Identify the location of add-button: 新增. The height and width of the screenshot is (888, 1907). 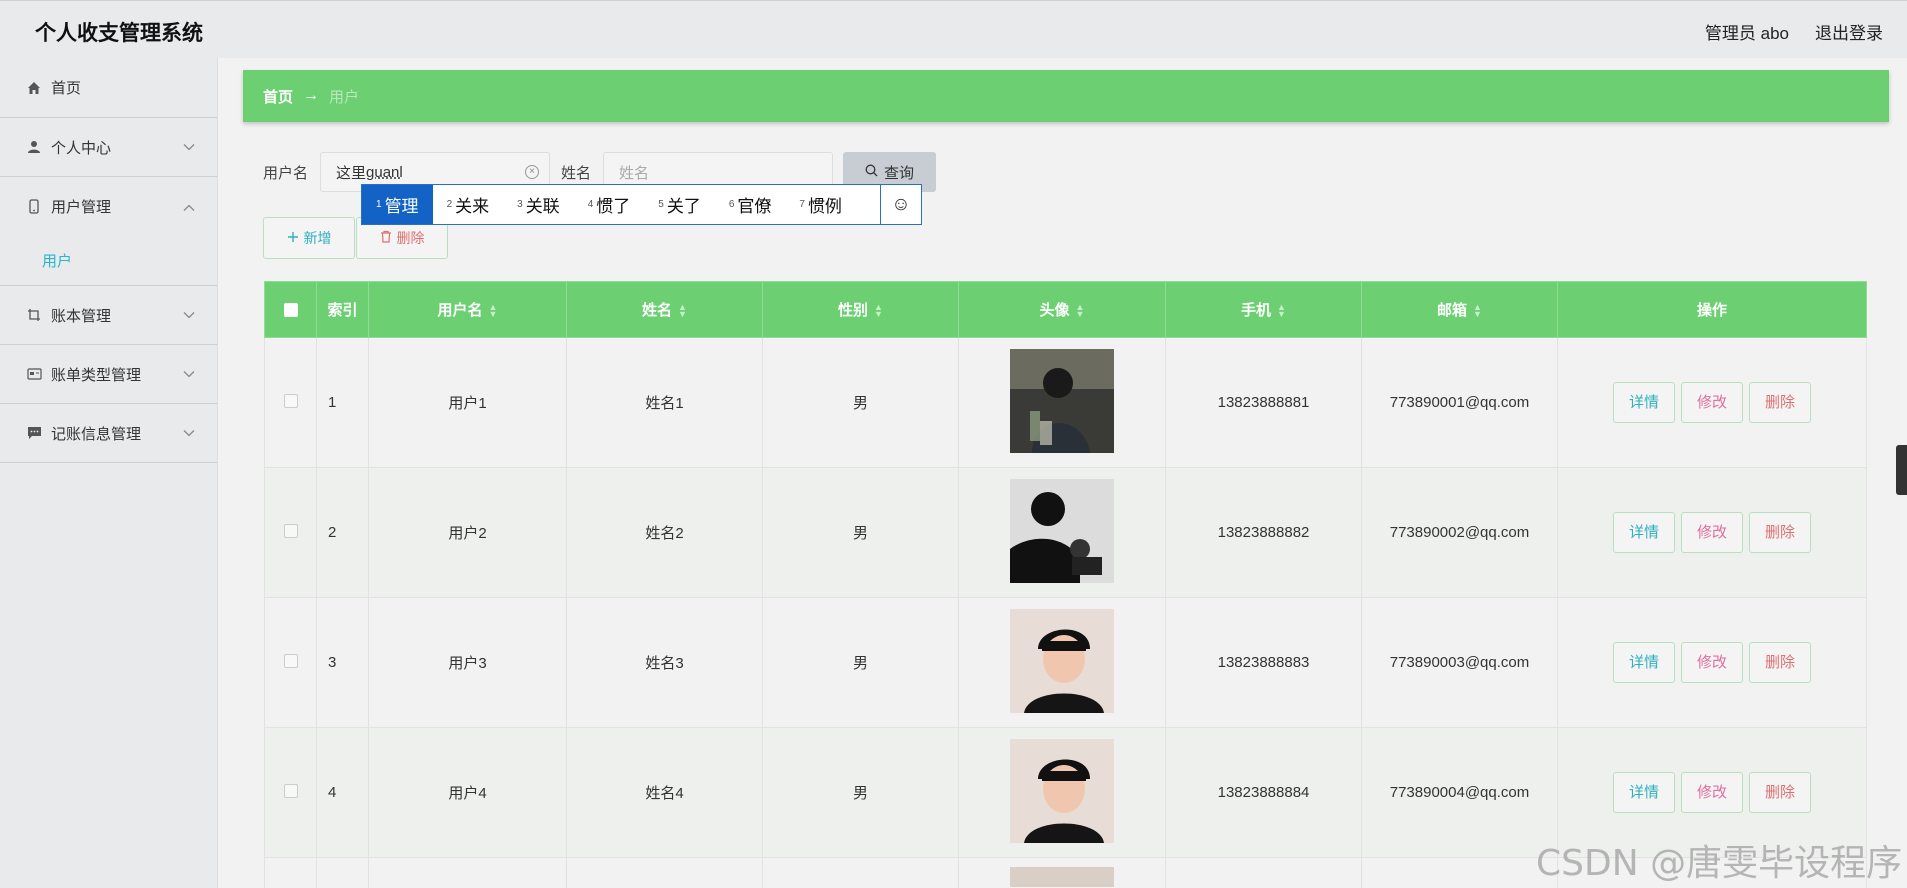
(309, 238).